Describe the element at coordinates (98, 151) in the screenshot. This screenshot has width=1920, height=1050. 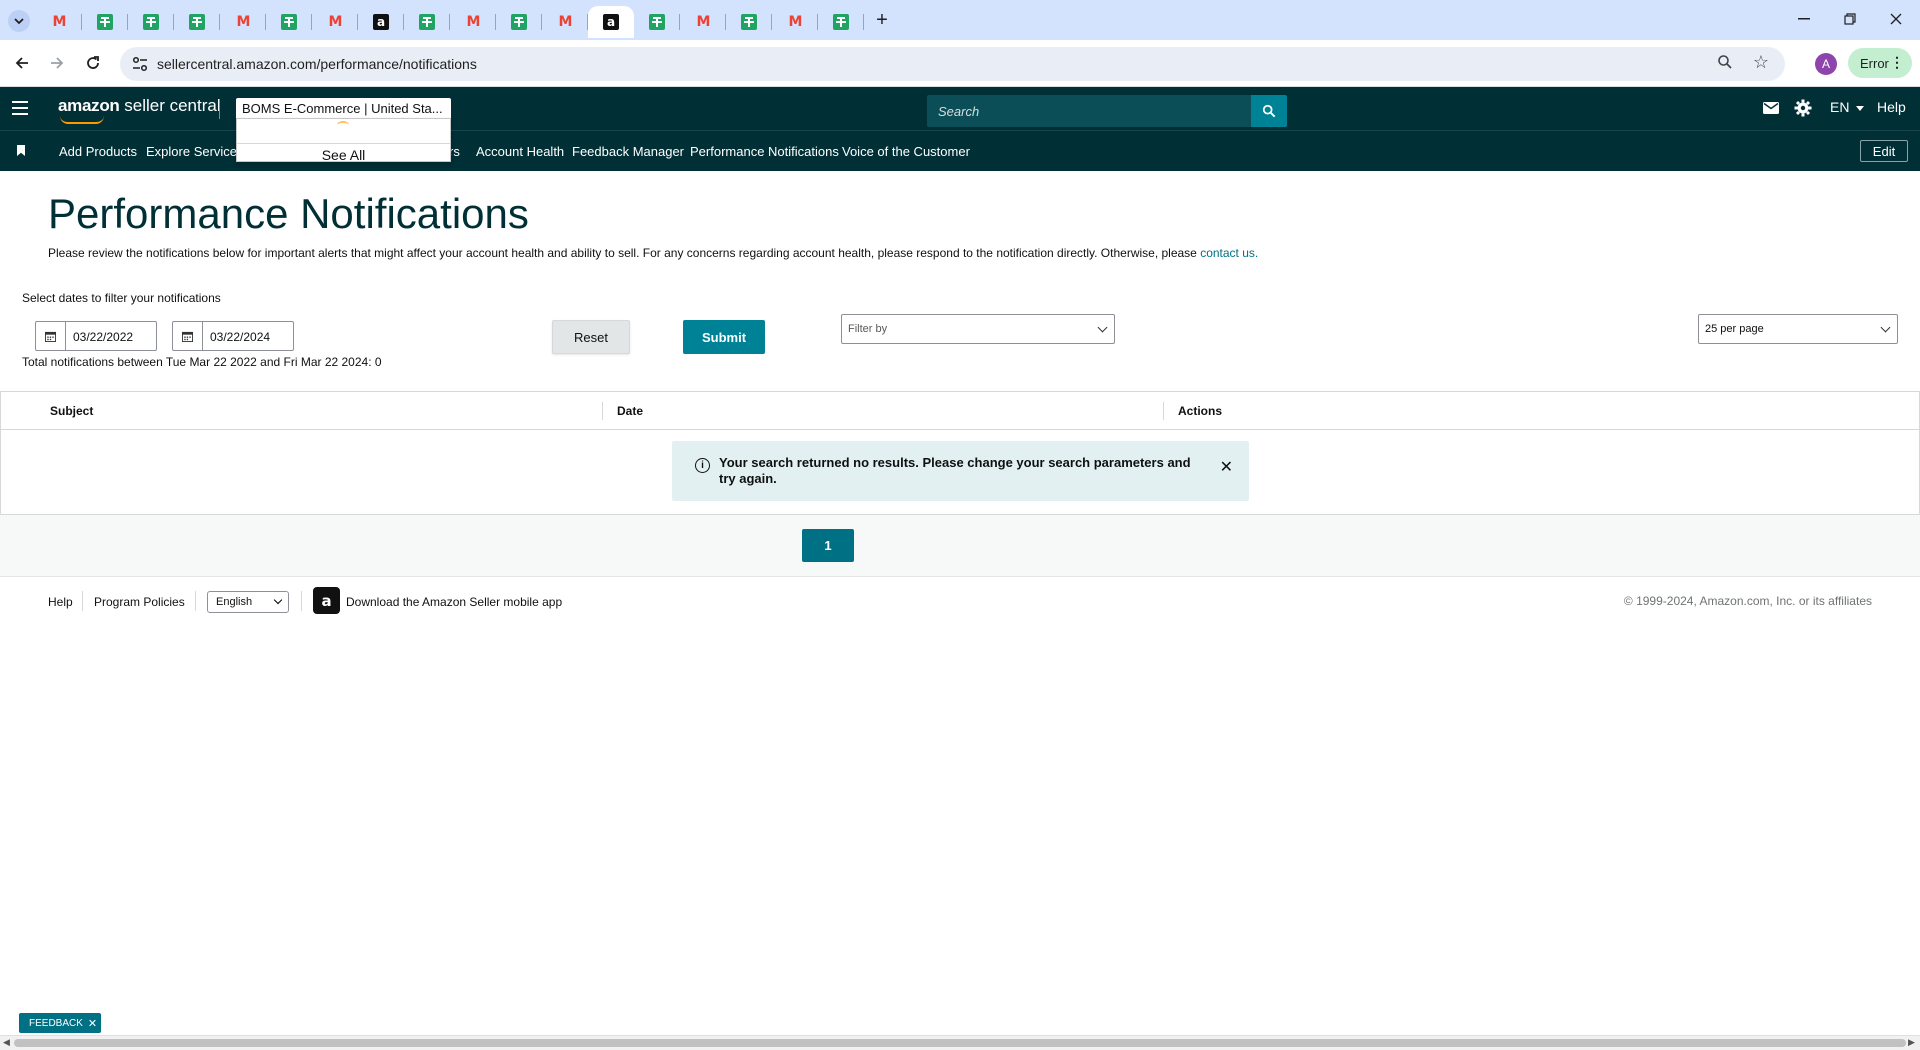
I see `nav-add-products: Add Products` at that location.